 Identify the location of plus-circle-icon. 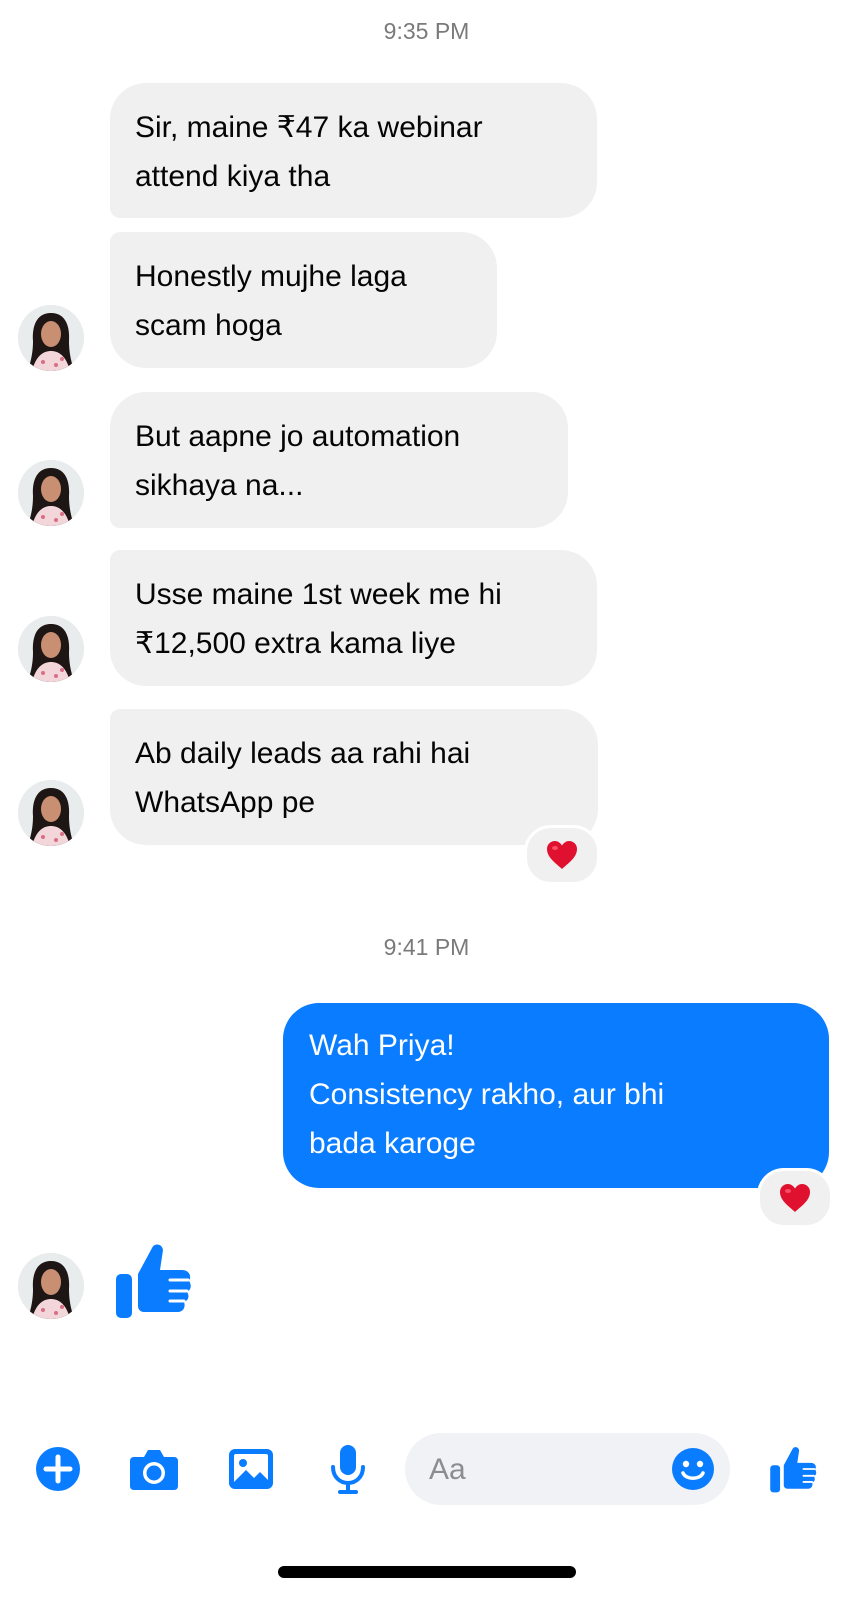
(58, 1469).